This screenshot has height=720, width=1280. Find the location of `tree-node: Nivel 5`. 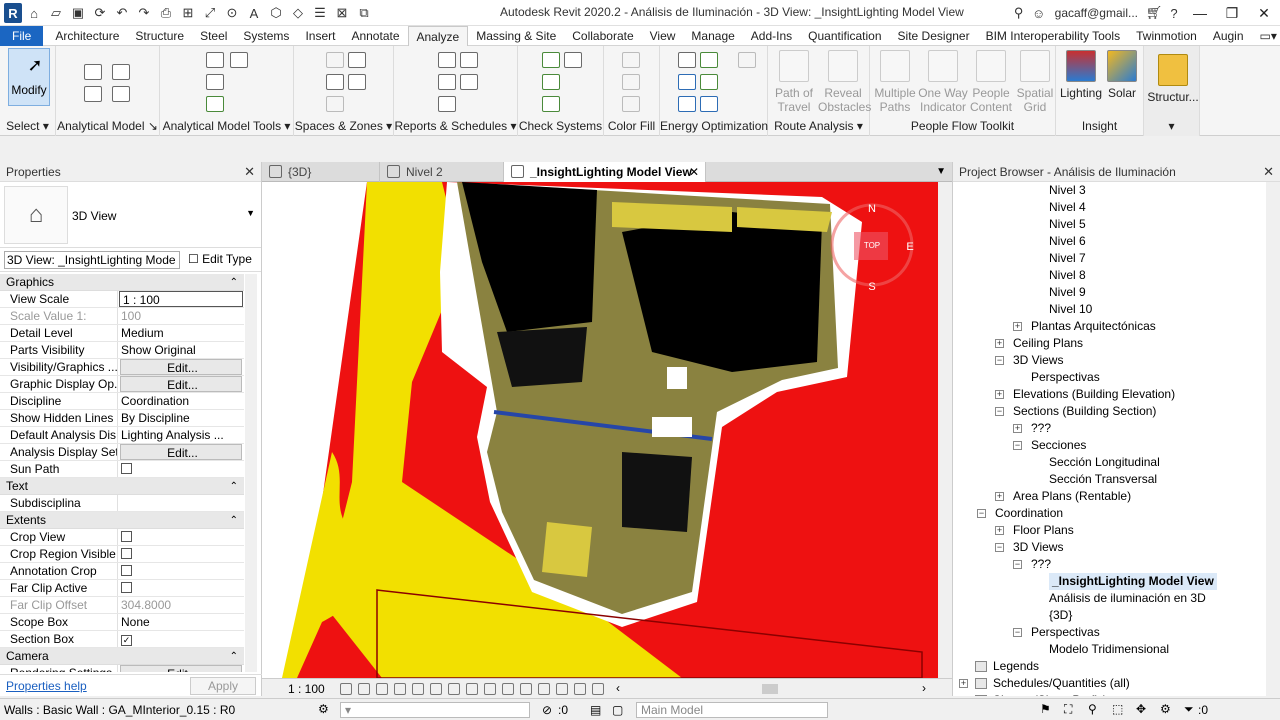

tree-node: Nivel 5 is located at coordinates (1067, 224).